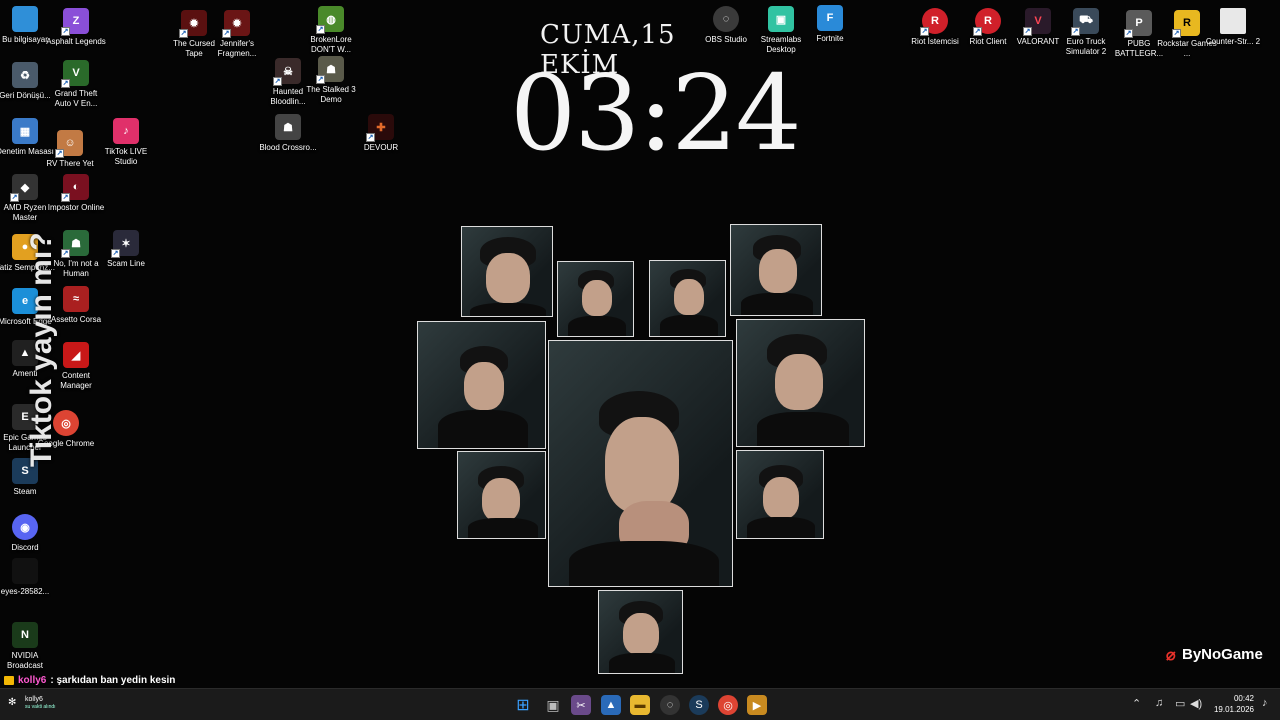 The image size is (1280, 720). I want to click on chat-text: : şarkıdan ban yedin kesin, so click(113, 680).